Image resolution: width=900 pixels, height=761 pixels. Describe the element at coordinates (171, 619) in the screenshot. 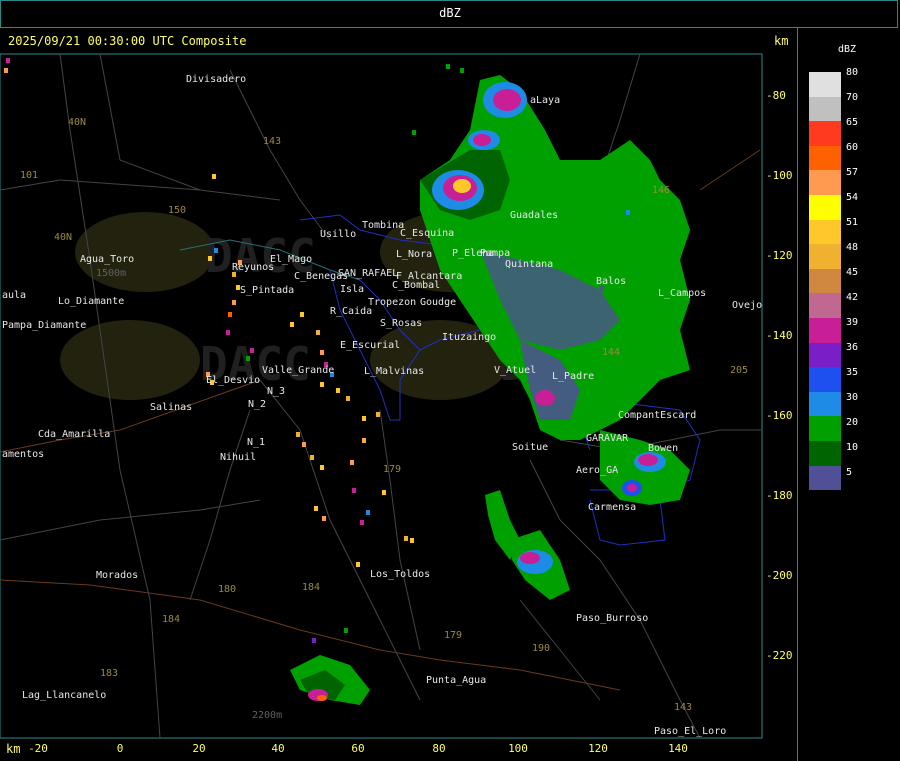

I see `route-number-label: 184` at that location.